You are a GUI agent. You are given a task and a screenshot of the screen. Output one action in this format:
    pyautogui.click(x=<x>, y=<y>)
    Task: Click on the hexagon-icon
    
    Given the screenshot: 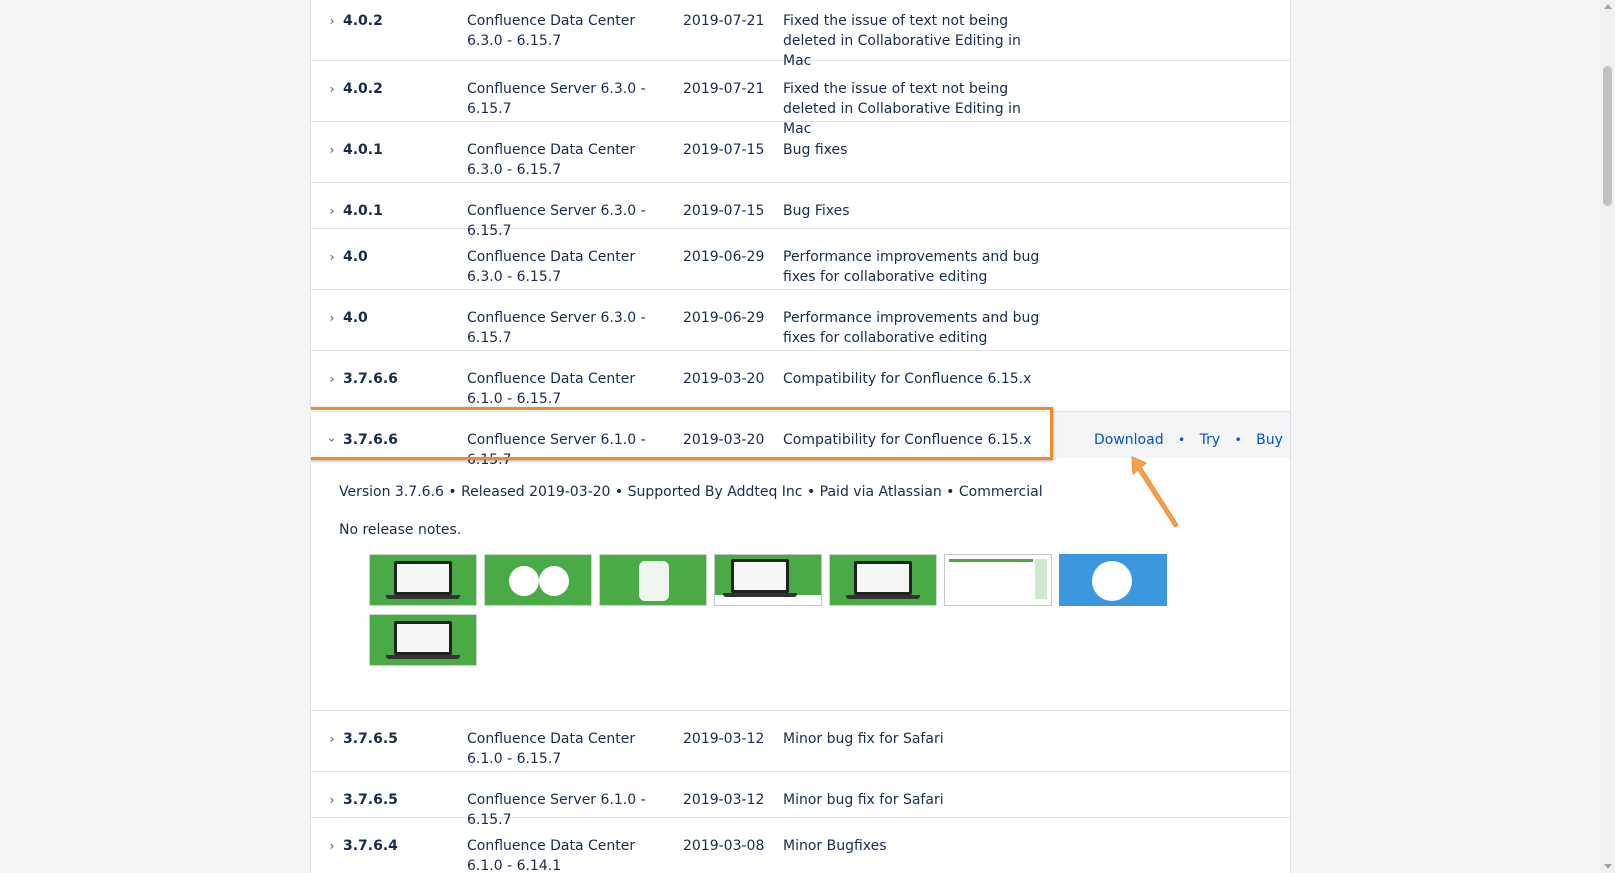 What is the action you would take?
    pyautogui.click(x=524, y=581)
    